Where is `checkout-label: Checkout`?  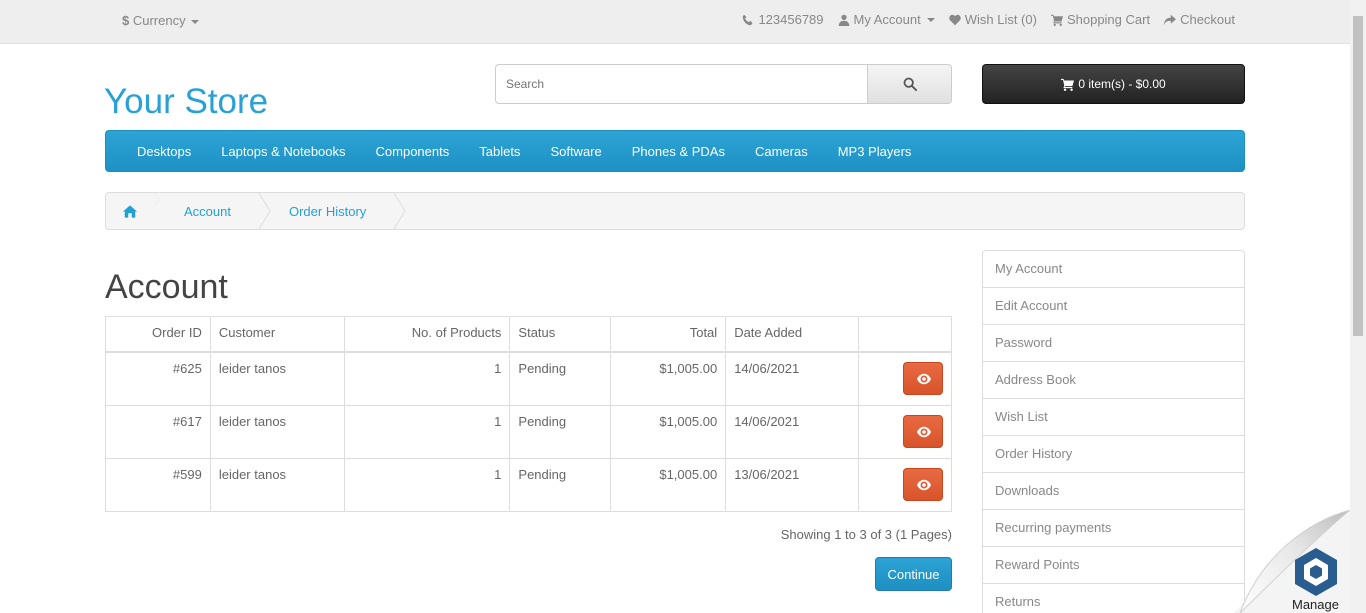
checkout-label: Checkout is located at coordinates (1207, 19).